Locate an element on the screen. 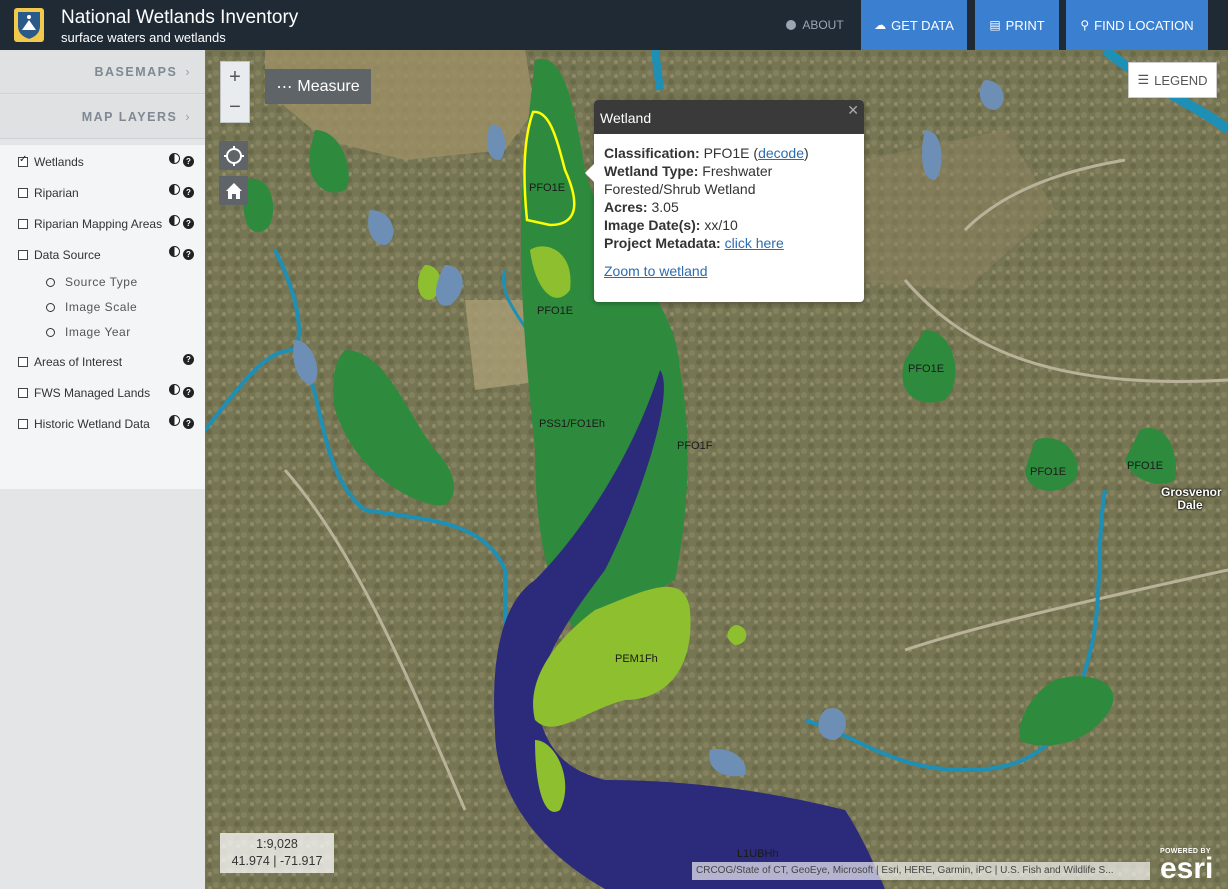 This screenshot has height=889, width=1228. printer-icon: ▤ is located at coordinates (995, 25).